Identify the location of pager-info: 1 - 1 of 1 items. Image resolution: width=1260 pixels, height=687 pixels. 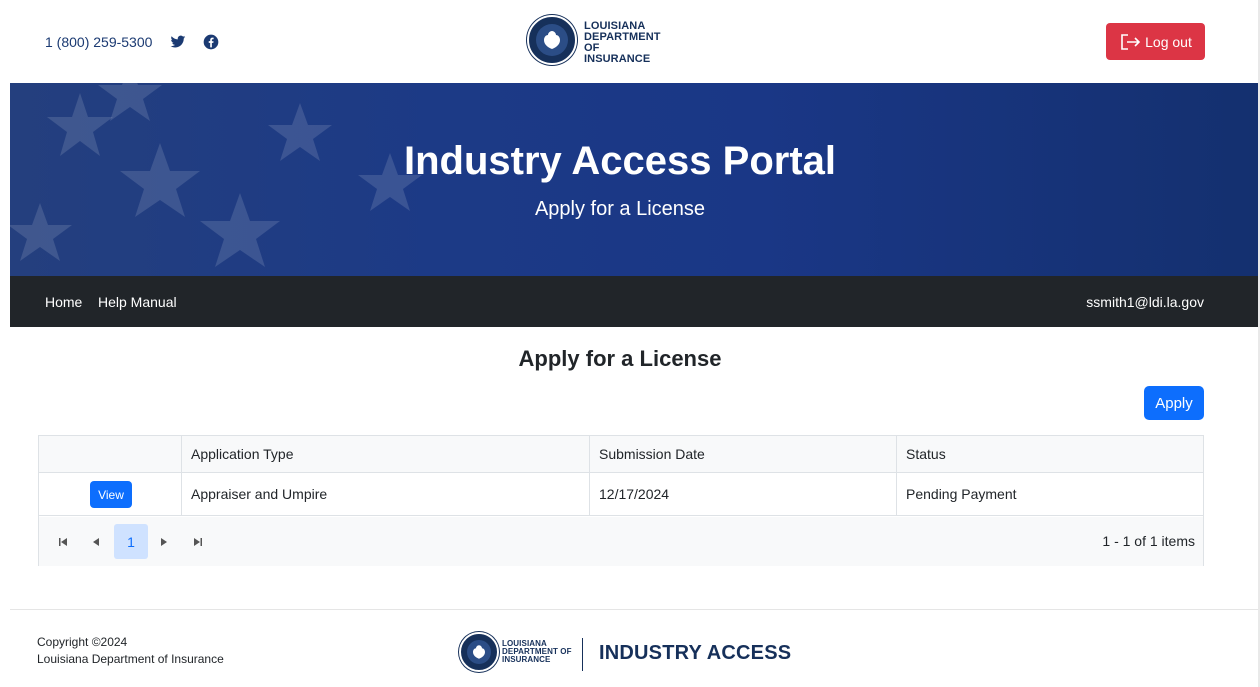
(1148, 541).